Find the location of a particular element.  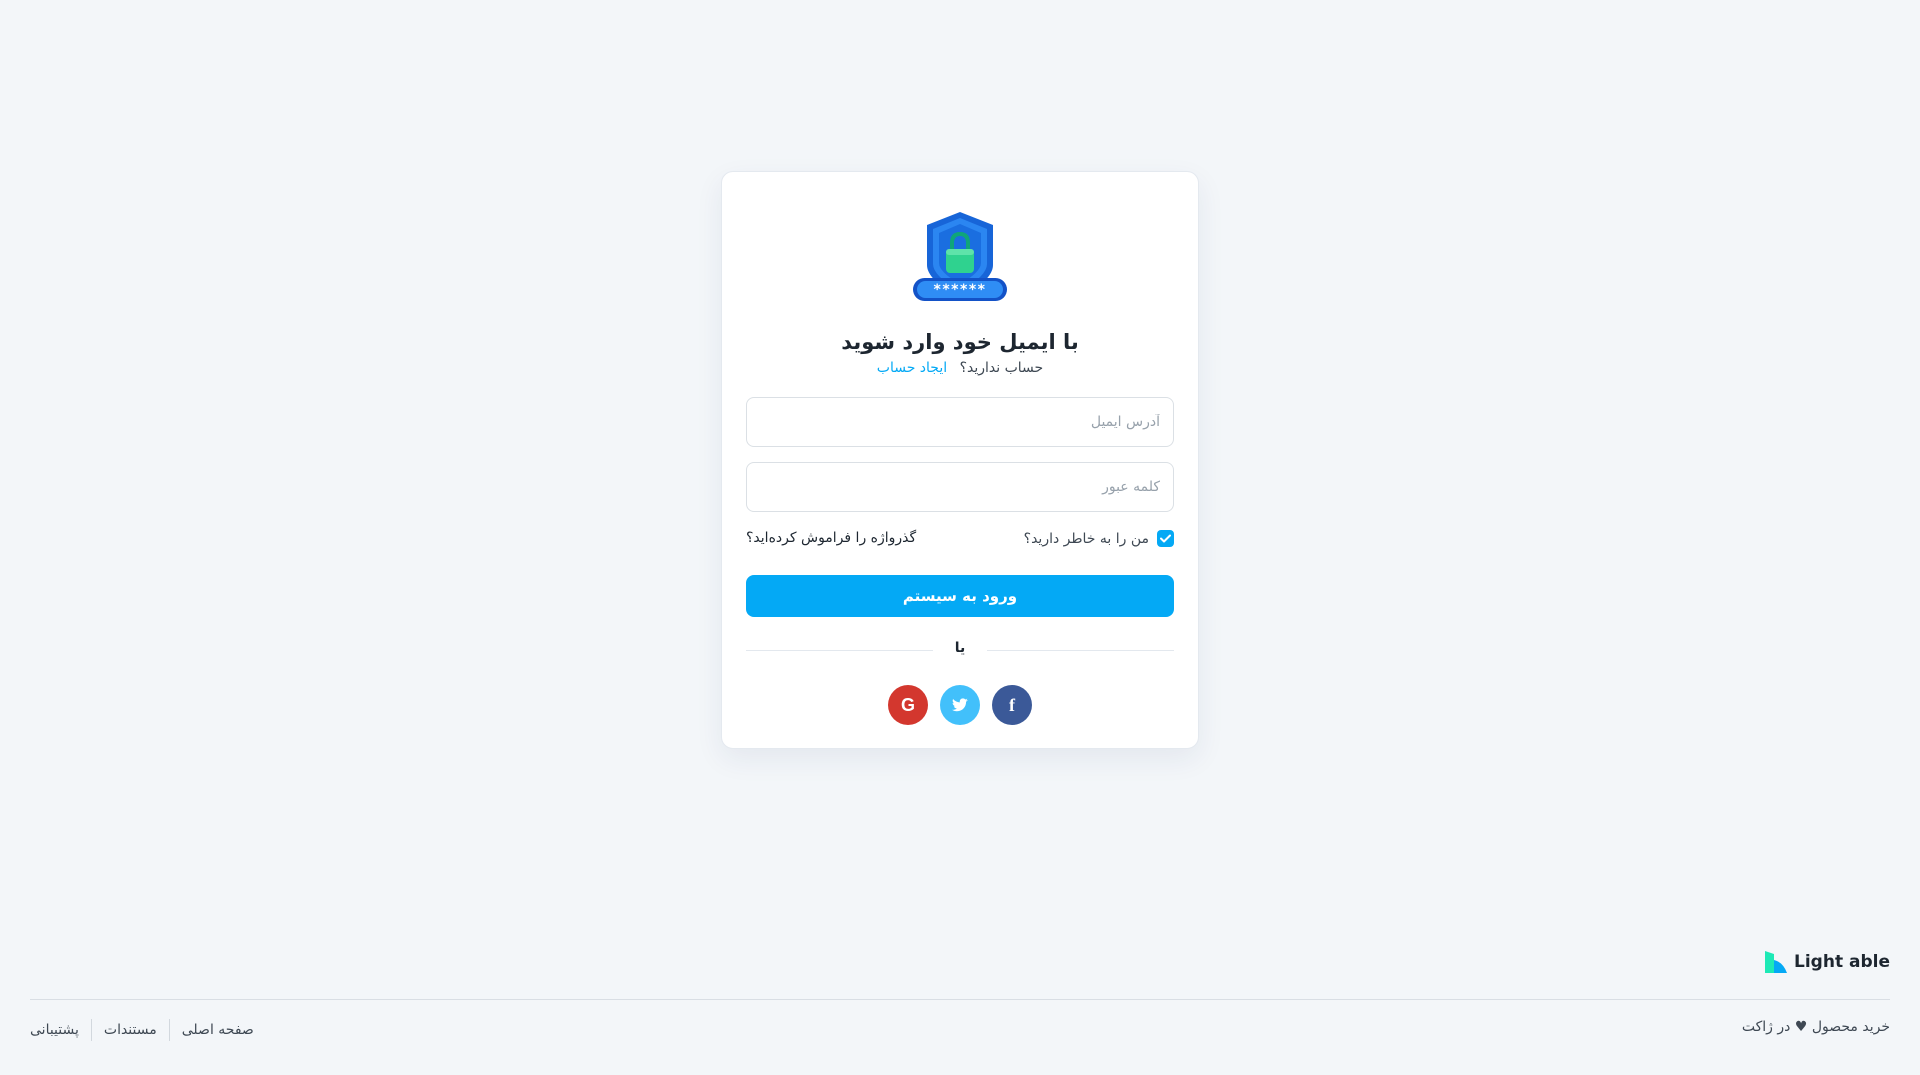

footer-link-docs: مستندات is located at coordinates (130, 1030).